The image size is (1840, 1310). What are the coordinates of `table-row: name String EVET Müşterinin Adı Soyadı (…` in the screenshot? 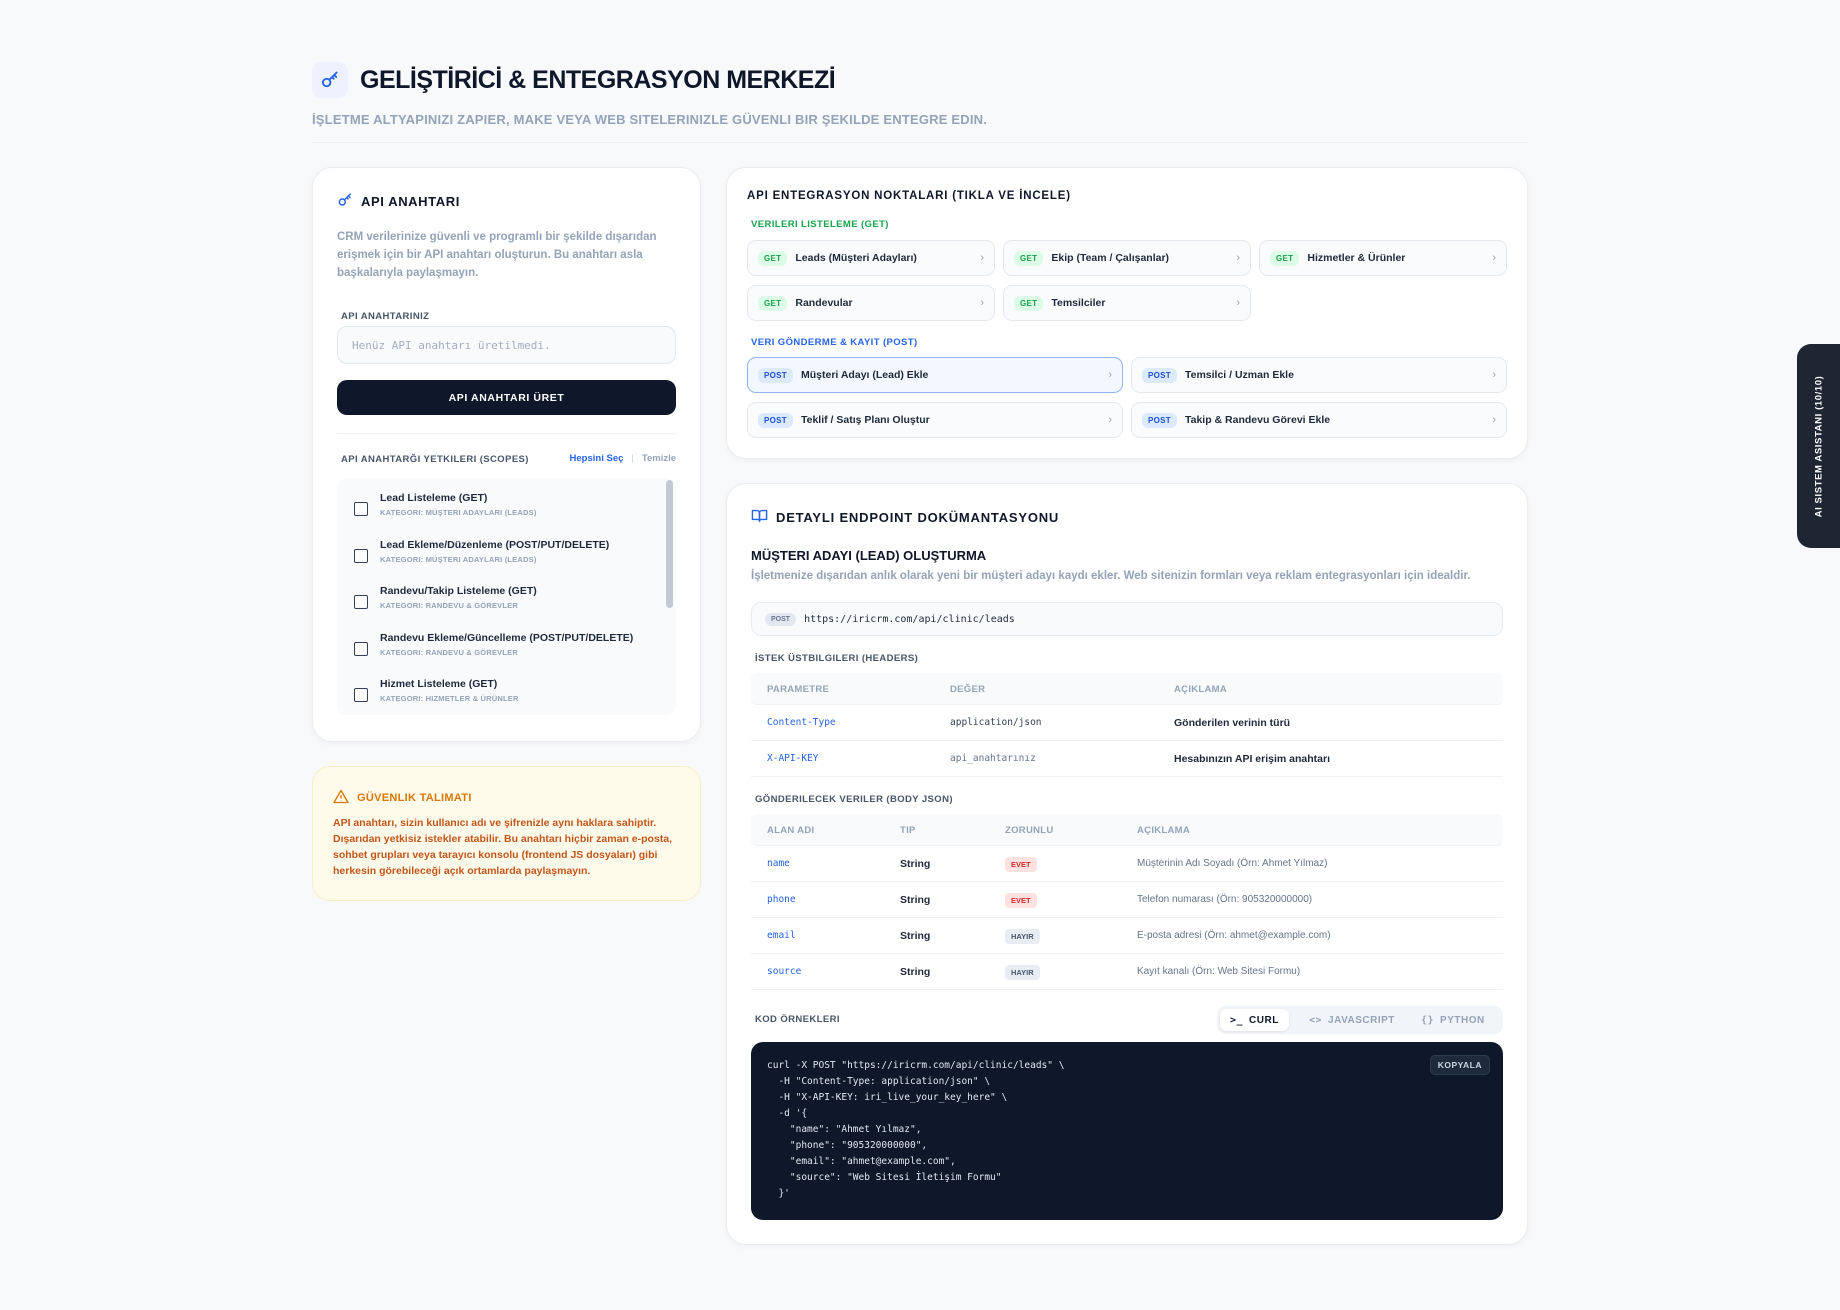 It's located at (1127, 864).